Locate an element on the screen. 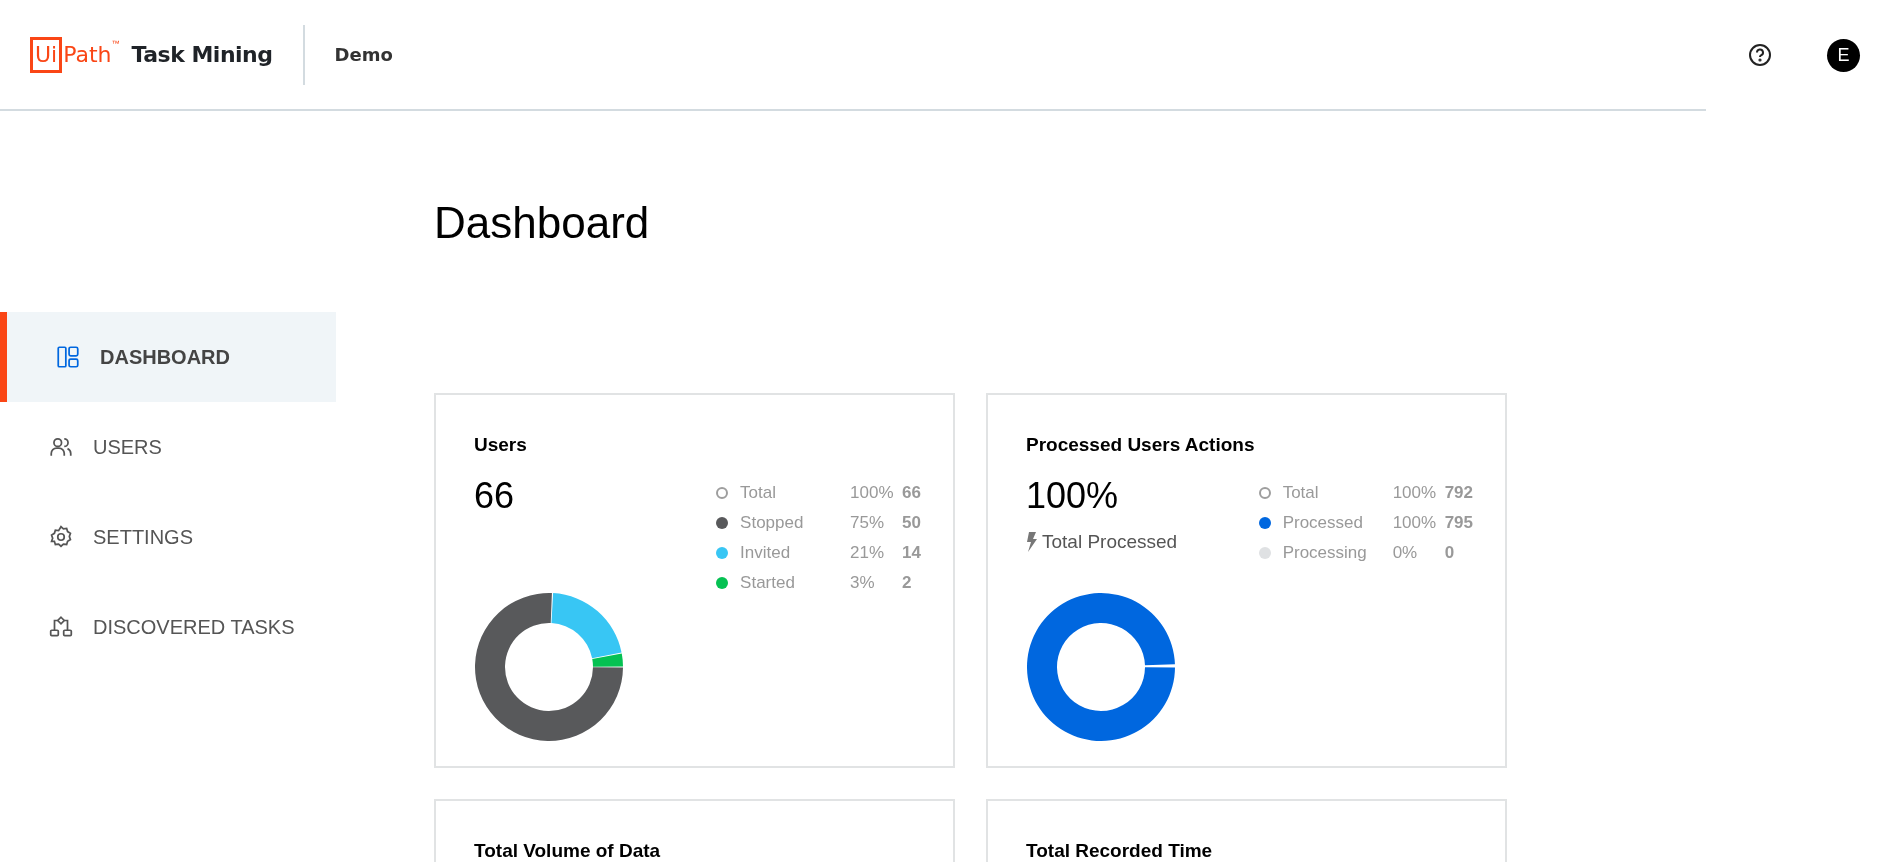 The image size is (1886, 862). help-icon is located at coordinates (1760, 54).